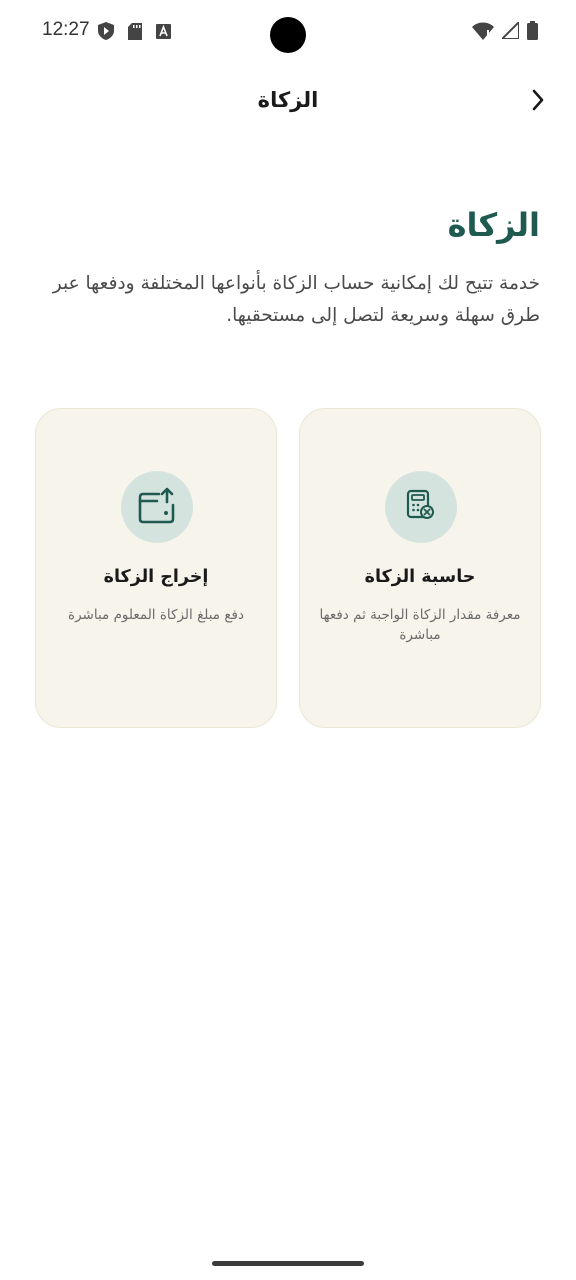 The height and width of the screenshot is (1280, 576). I want to click on status-time: 12:27, so click(66, 29).